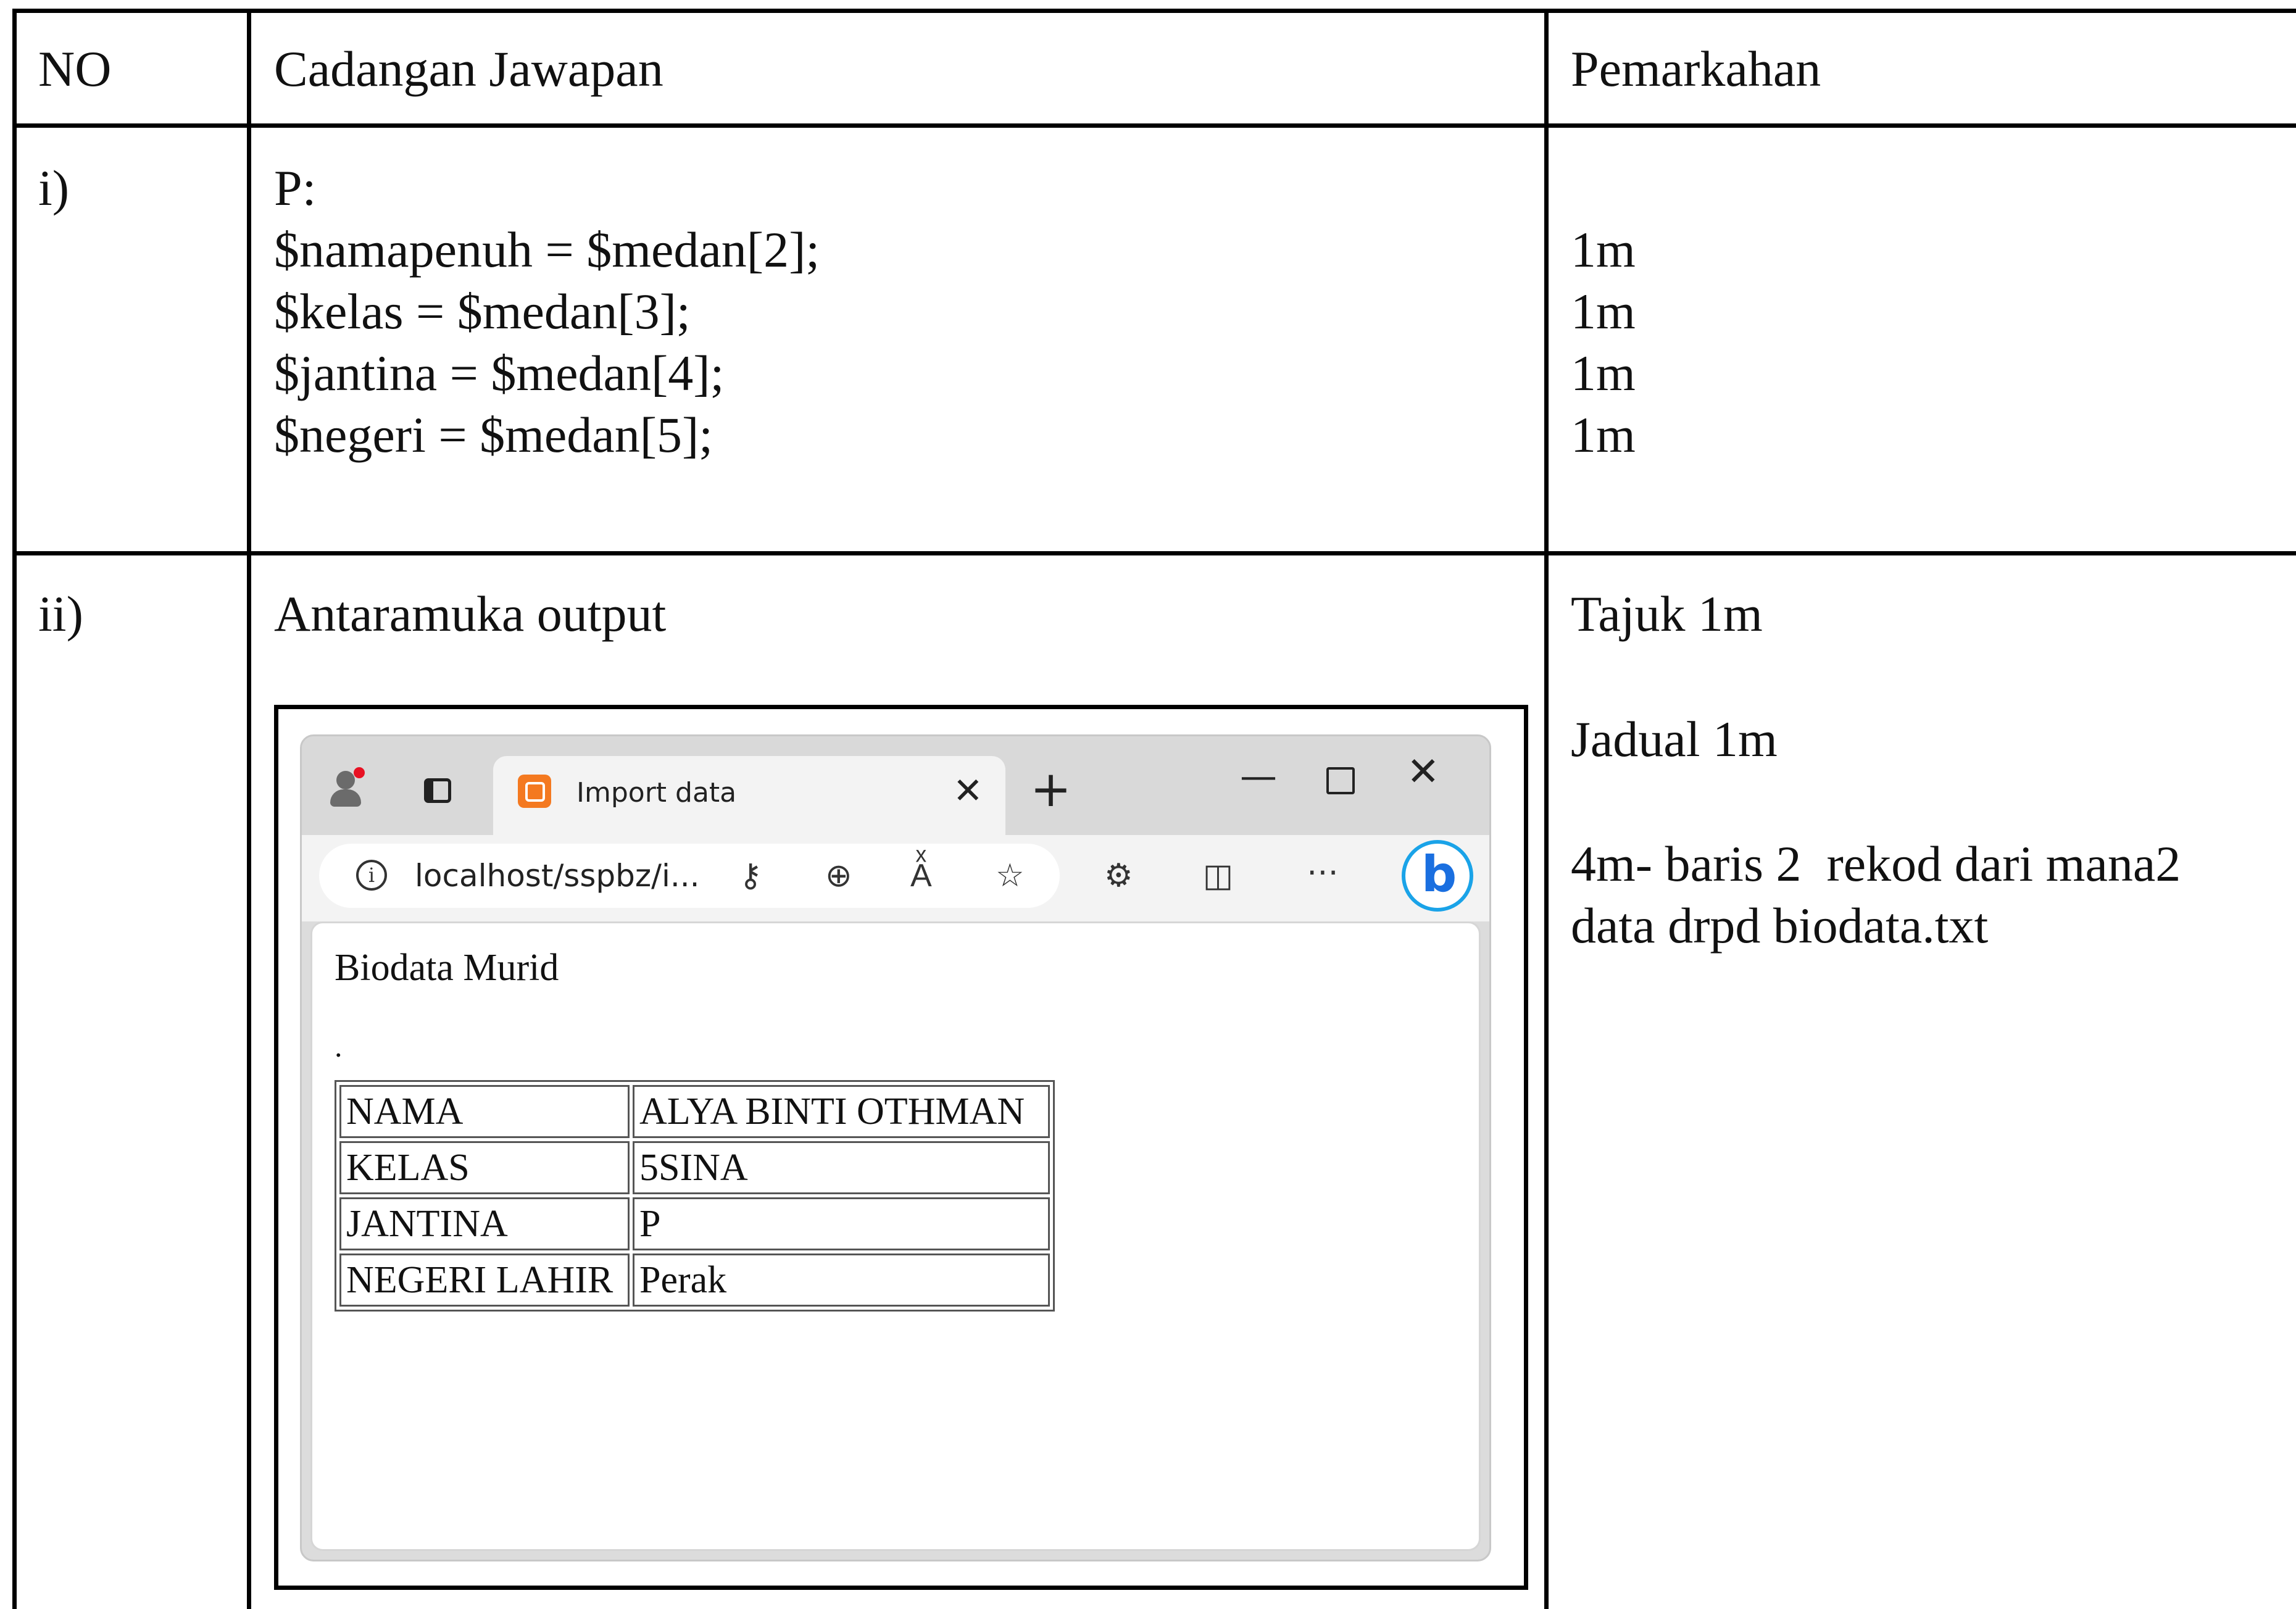  Describe the element at coordinates (656, 793) in the screenshot. I see `tab-title: Import data` at that location.